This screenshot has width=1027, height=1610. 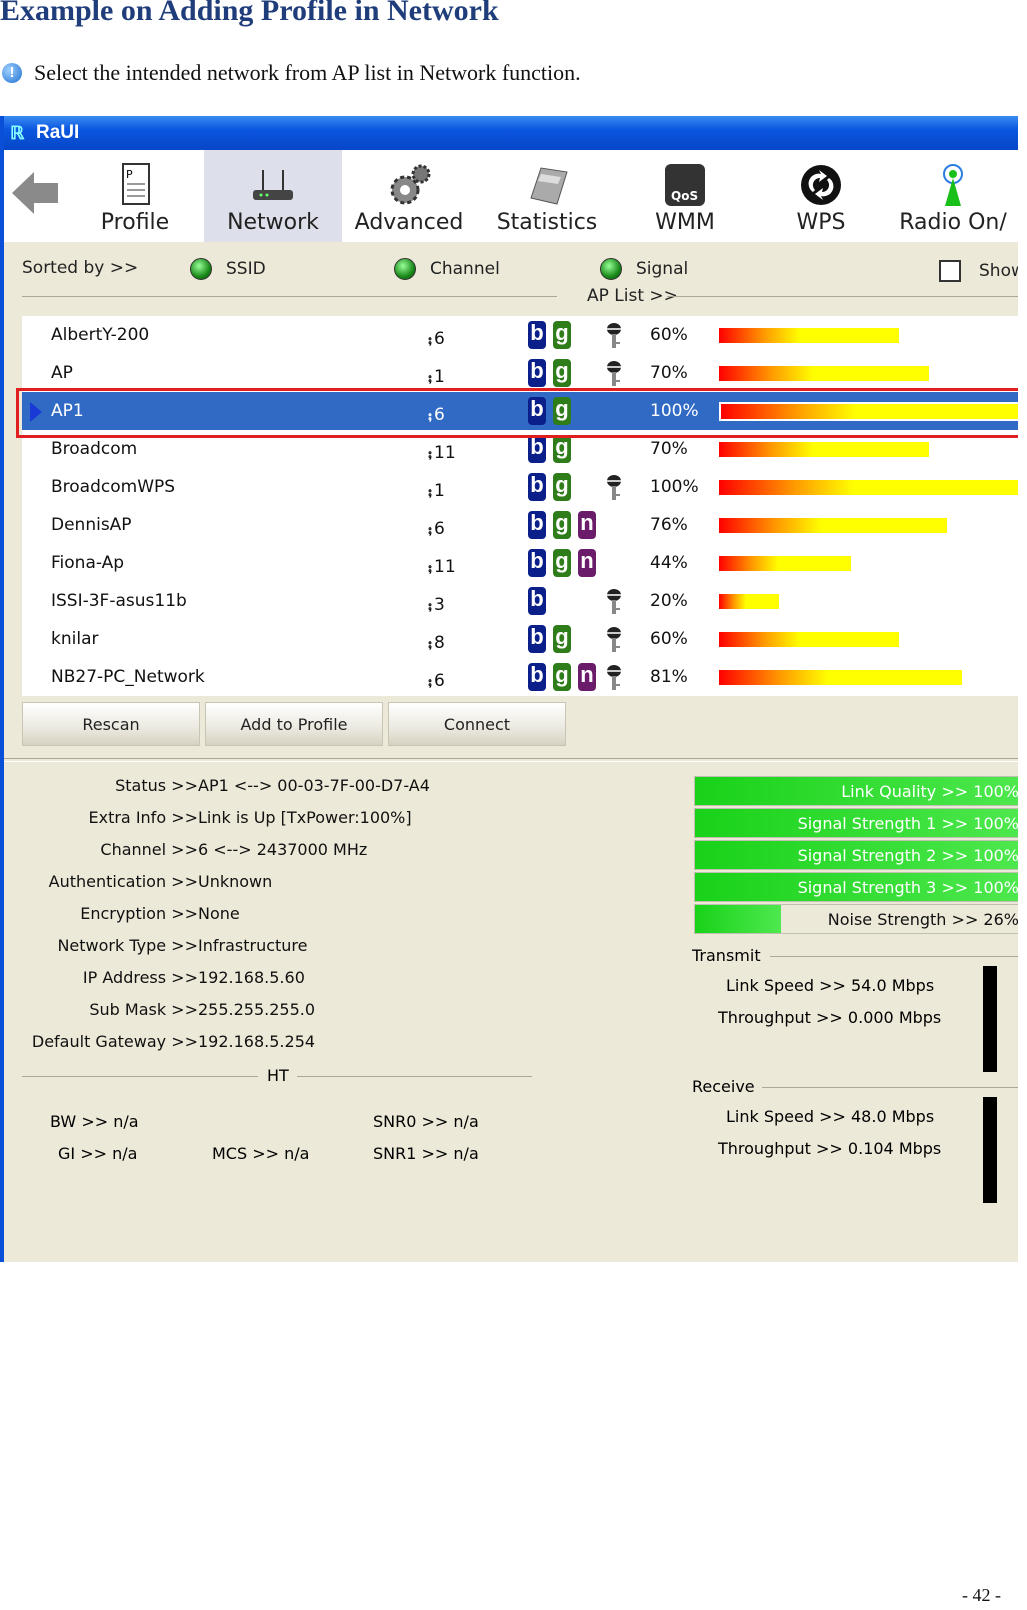 What do you see at coordinates (520, 373) in the screenshot?
I see `ap-row: AP ⨾ 1 b g 70%` at bounding box center [520, 373].